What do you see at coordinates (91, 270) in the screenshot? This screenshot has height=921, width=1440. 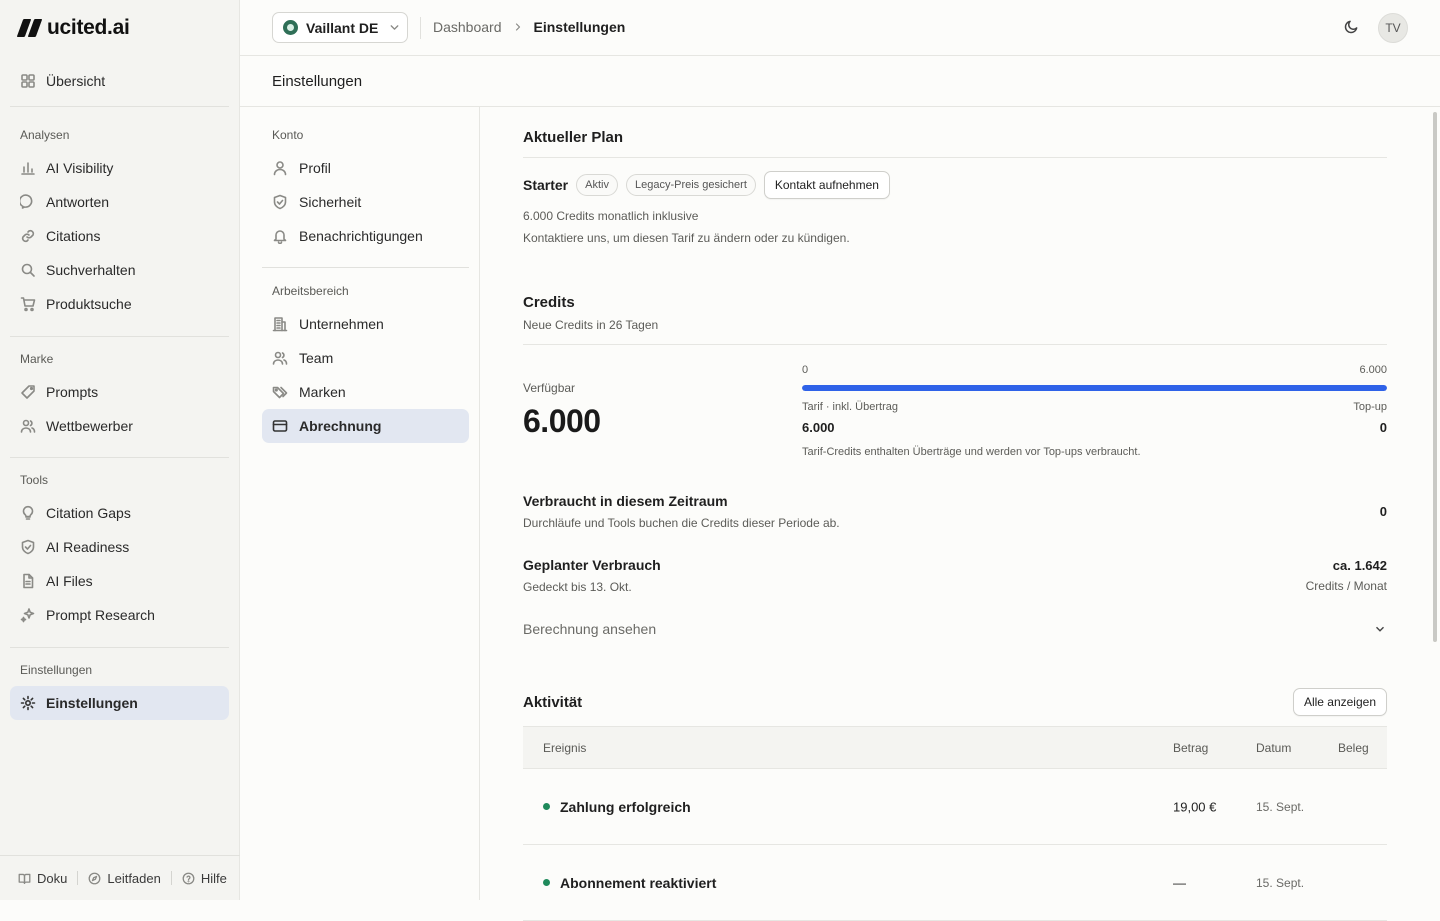 I see `sidebar-item-label: Suchverhalten` at bounding box center [91, 270].